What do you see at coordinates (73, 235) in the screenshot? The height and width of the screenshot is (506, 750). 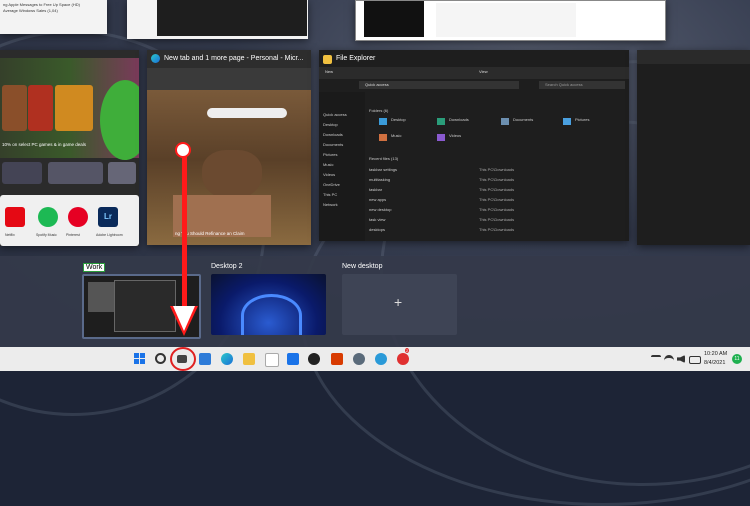 I see `app-label: Pinterest` at bounding box center [73, 235].